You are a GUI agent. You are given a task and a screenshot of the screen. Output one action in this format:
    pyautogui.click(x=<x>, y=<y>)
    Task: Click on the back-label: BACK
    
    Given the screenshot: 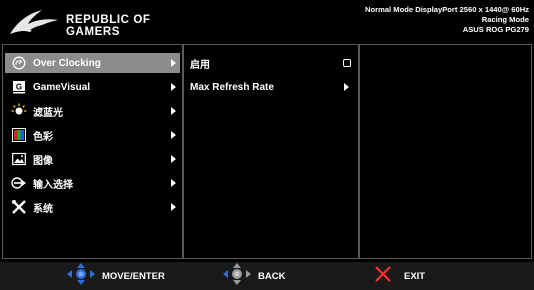 What is the action you would take?
    pyautogui.click(x=272, y=276)
    